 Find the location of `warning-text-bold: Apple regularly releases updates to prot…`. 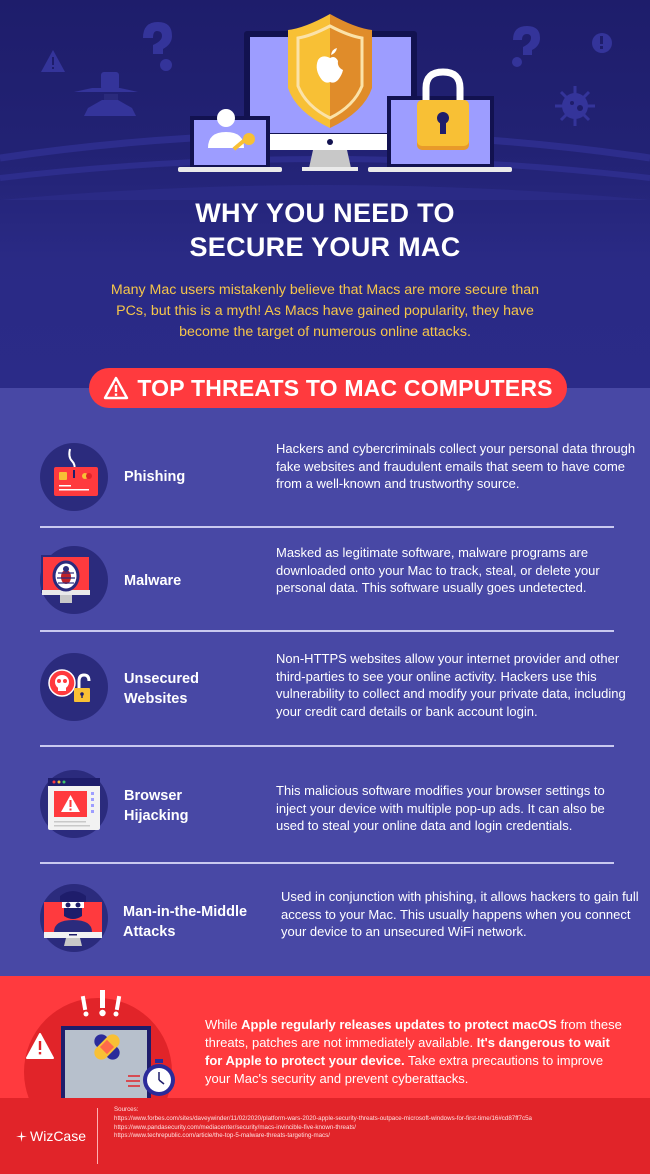

warning-text-bold: Apple regularly releases updates to prot… is located at coordinates (399, 1024).